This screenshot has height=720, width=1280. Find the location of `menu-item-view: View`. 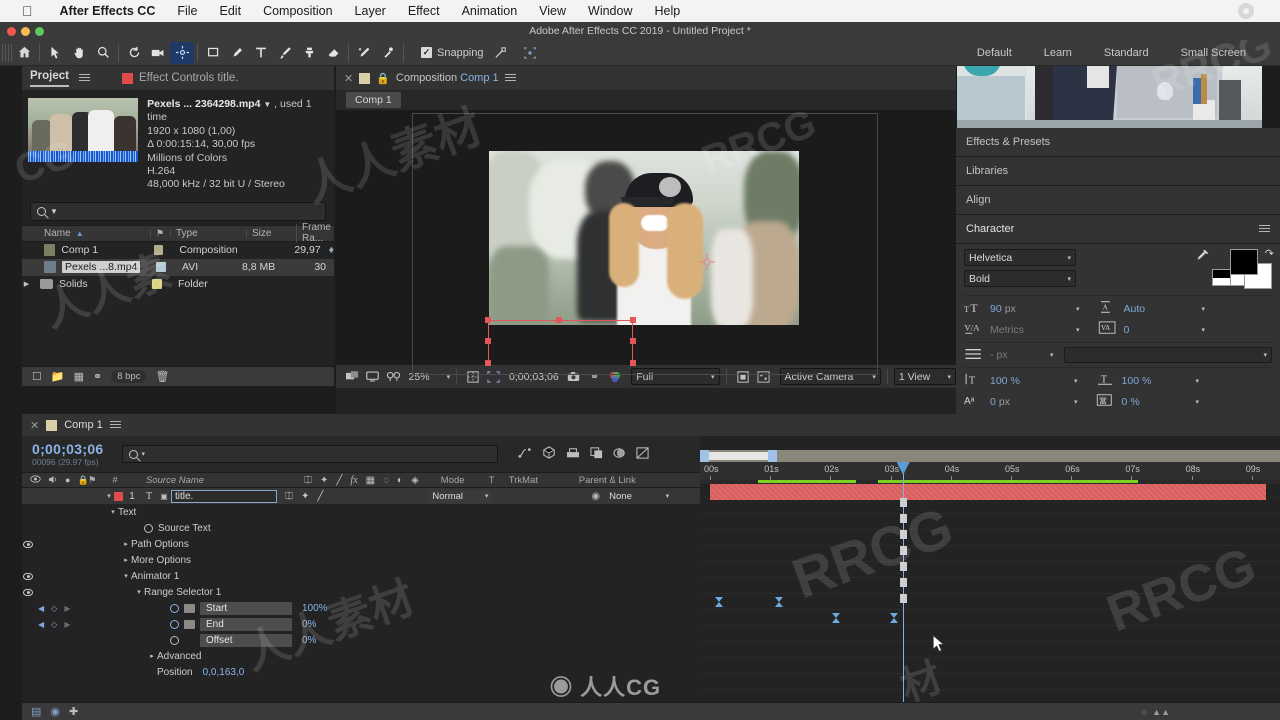

menu-item-view: View is located at coordinates (552, 11).